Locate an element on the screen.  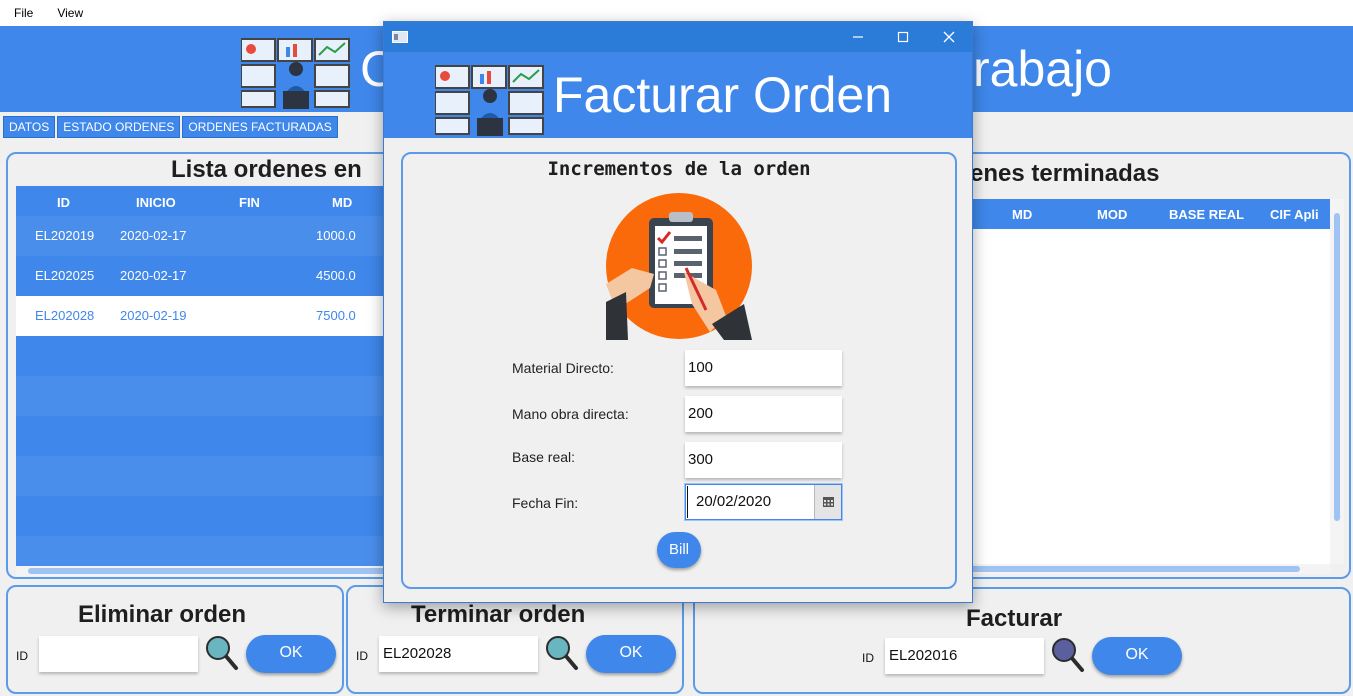
dialog-title: Facturar Orden is located at coordinates (723, 95).